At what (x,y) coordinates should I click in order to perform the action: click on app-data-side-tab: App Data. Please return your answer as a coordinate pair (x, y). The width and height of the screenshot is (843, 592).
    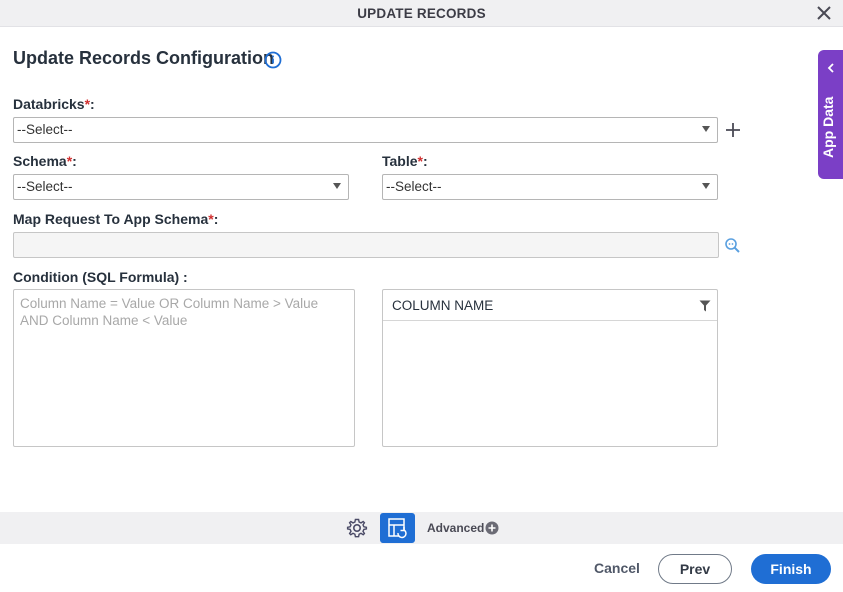
    Looking at the image, I should click on (830, 114).